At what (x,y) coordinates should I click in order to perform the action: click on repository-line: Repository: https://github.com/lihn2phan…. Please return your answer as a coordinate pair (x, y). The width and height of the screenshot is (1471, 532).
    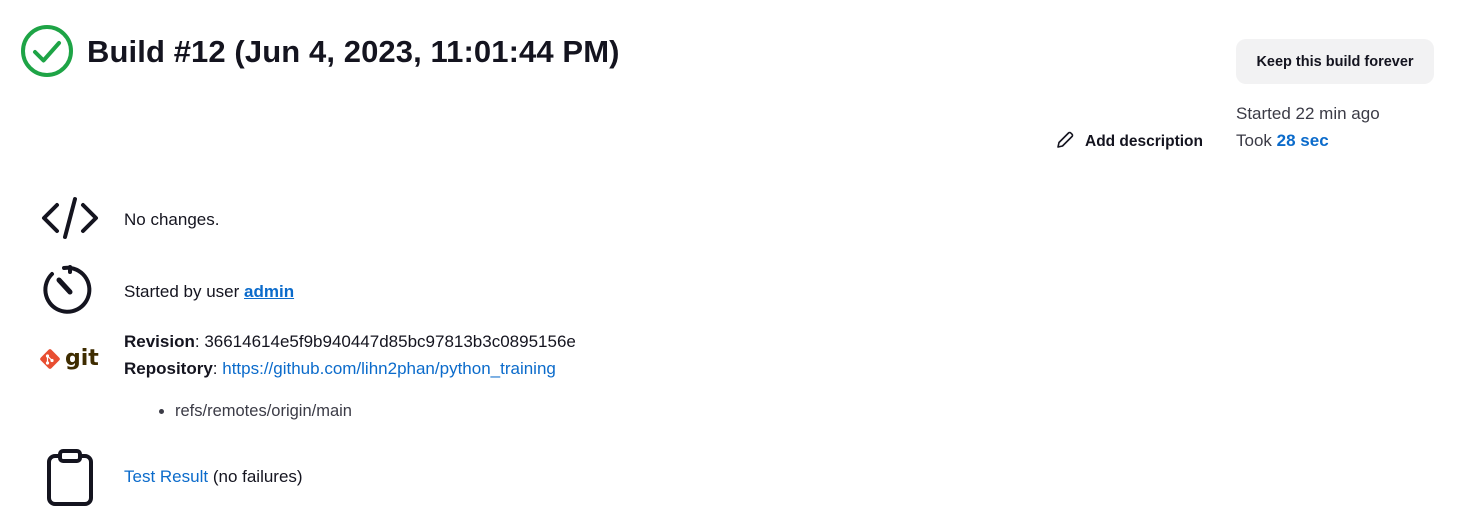
    Looking at the image, I should click on (340, 368).